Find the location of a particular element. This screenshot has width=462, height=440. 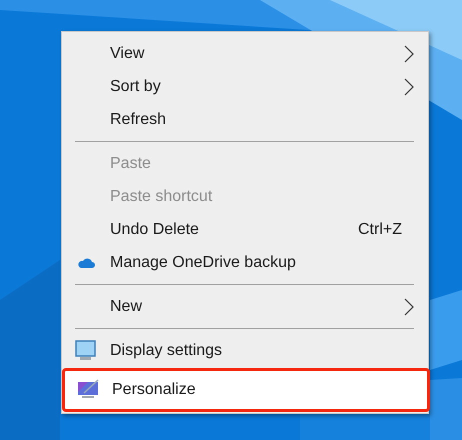

menu-label: New is located at coordinates (127, 307).